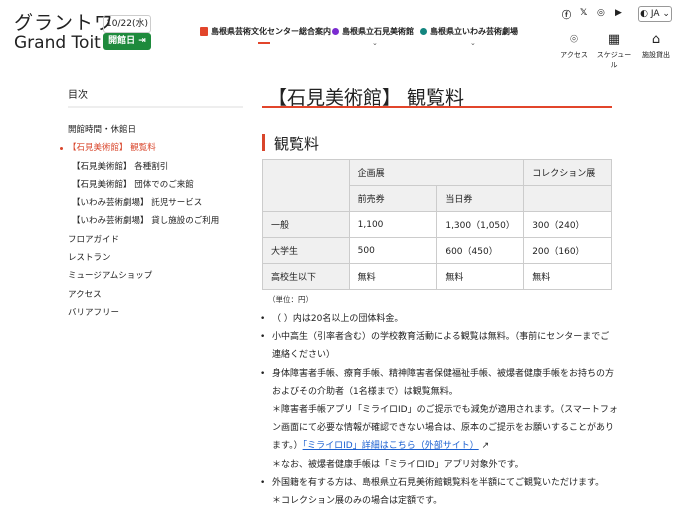 Image resolution: width=680 pixels, height=510 pixels. What do you see at coordinates (264, 43) in the screenshot?
I see `active-nav-indicator` at bounding box center [264, 43].